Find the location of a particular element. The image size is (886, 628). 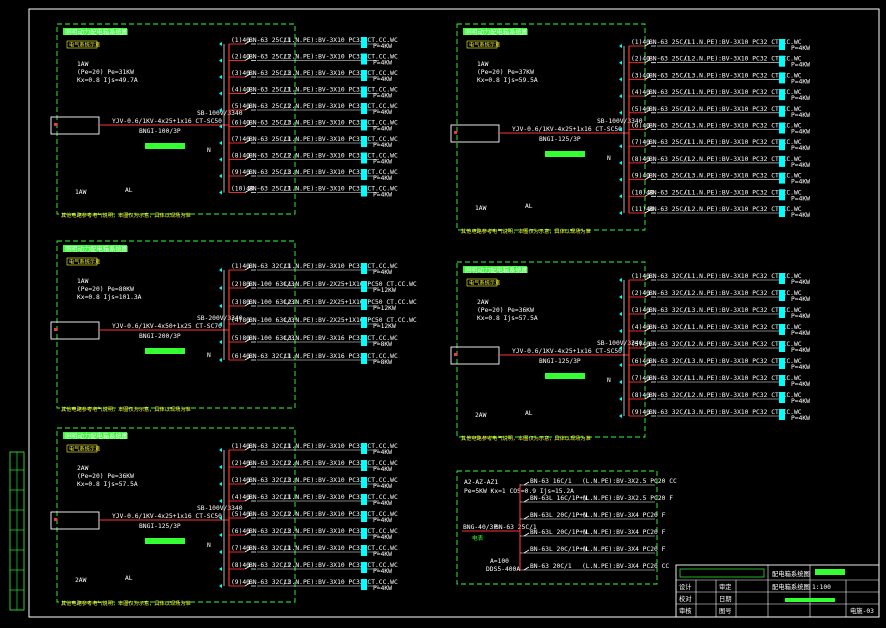

small-circuit-row: BN-63L 16C/1P+N(L.N.PE):BV-3X2.5 PC20 F is located at coordinates (596, 499).